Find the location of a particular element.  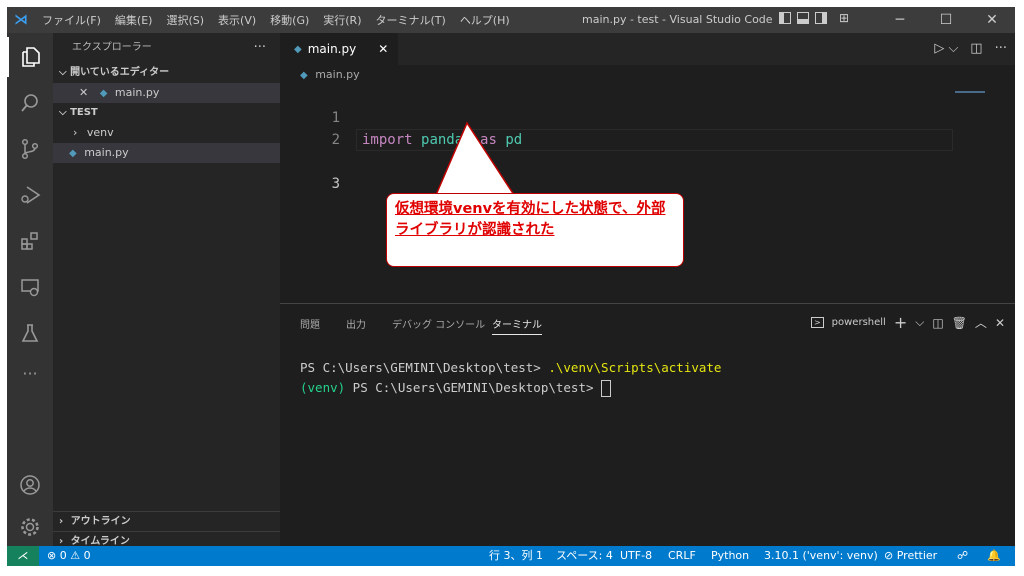

callout-pointer is located at coordinates (475, 158).